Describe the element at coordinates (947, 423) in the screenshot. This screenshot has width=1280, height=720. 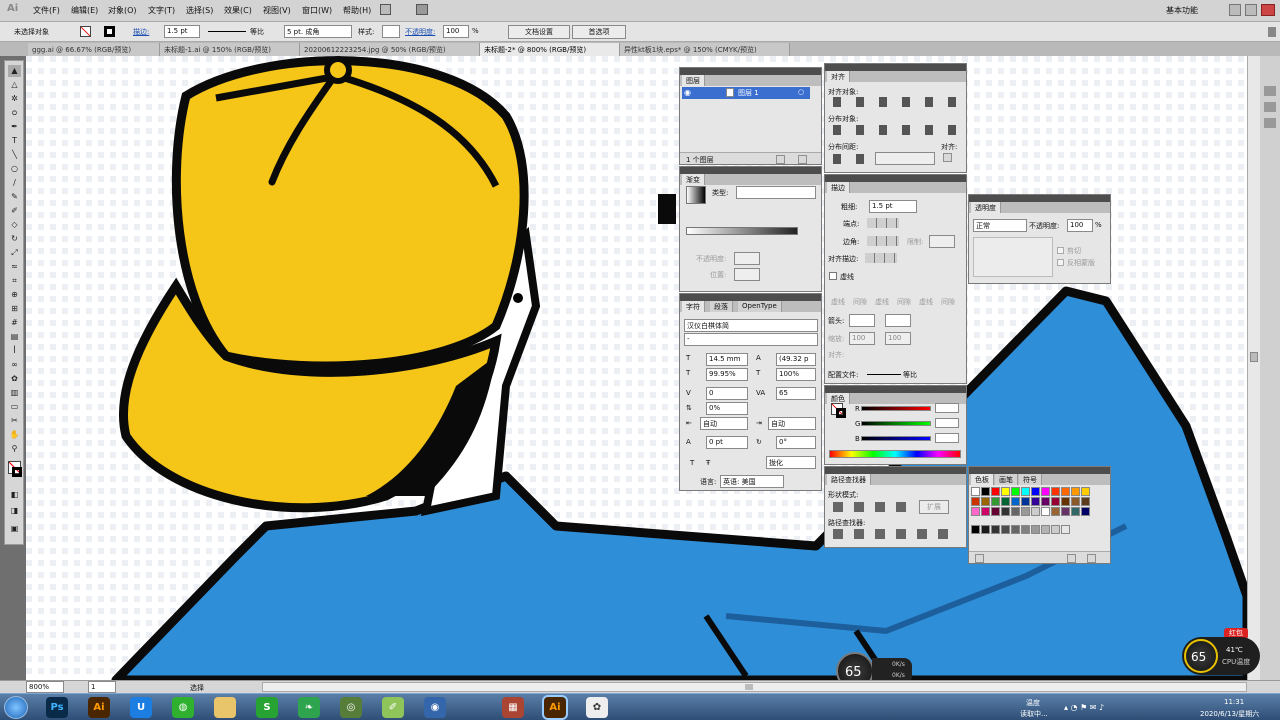
I see `channel-g-field` at that location.